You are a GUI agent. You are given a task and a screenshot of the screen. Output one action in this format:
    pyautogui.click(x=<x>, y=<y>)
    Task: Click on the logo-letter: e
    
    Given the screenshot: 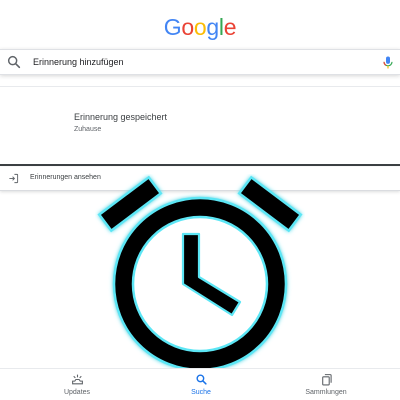 What is the action you would take?
    pyautogui.click(x=230, y=27)
    